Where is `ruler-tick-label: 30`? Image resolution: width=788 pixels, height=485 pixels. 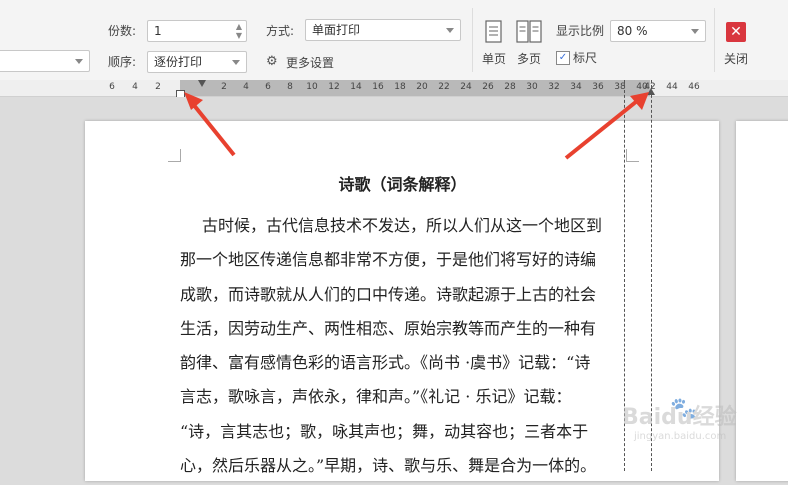 ruler-tick-label: 30 is located at coordinates (532, 87).